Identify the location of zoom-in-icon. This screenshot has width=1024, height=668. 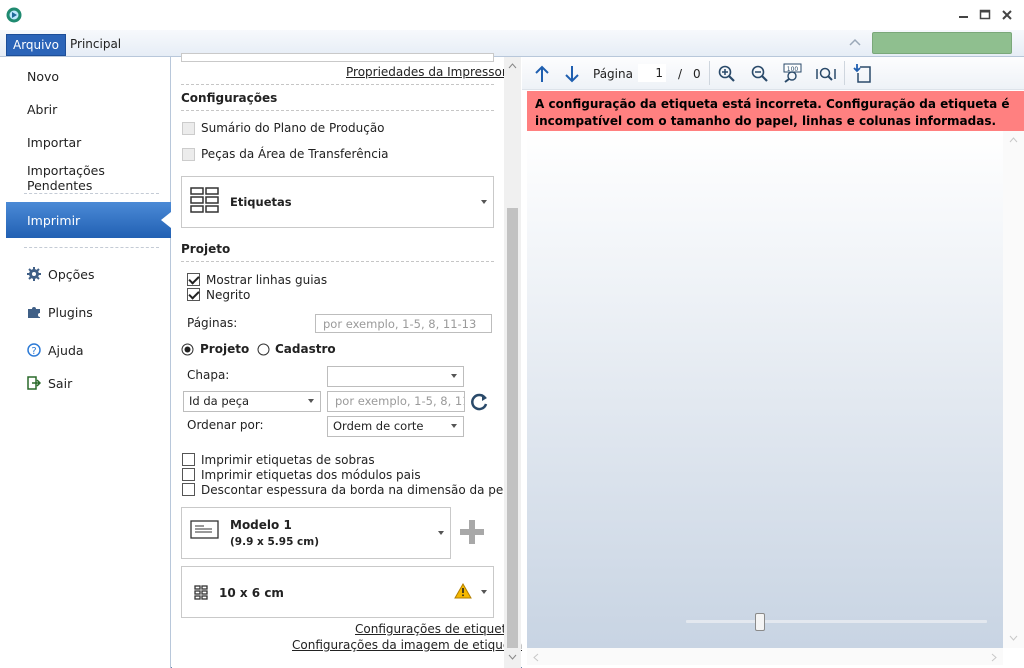
(727, 74).